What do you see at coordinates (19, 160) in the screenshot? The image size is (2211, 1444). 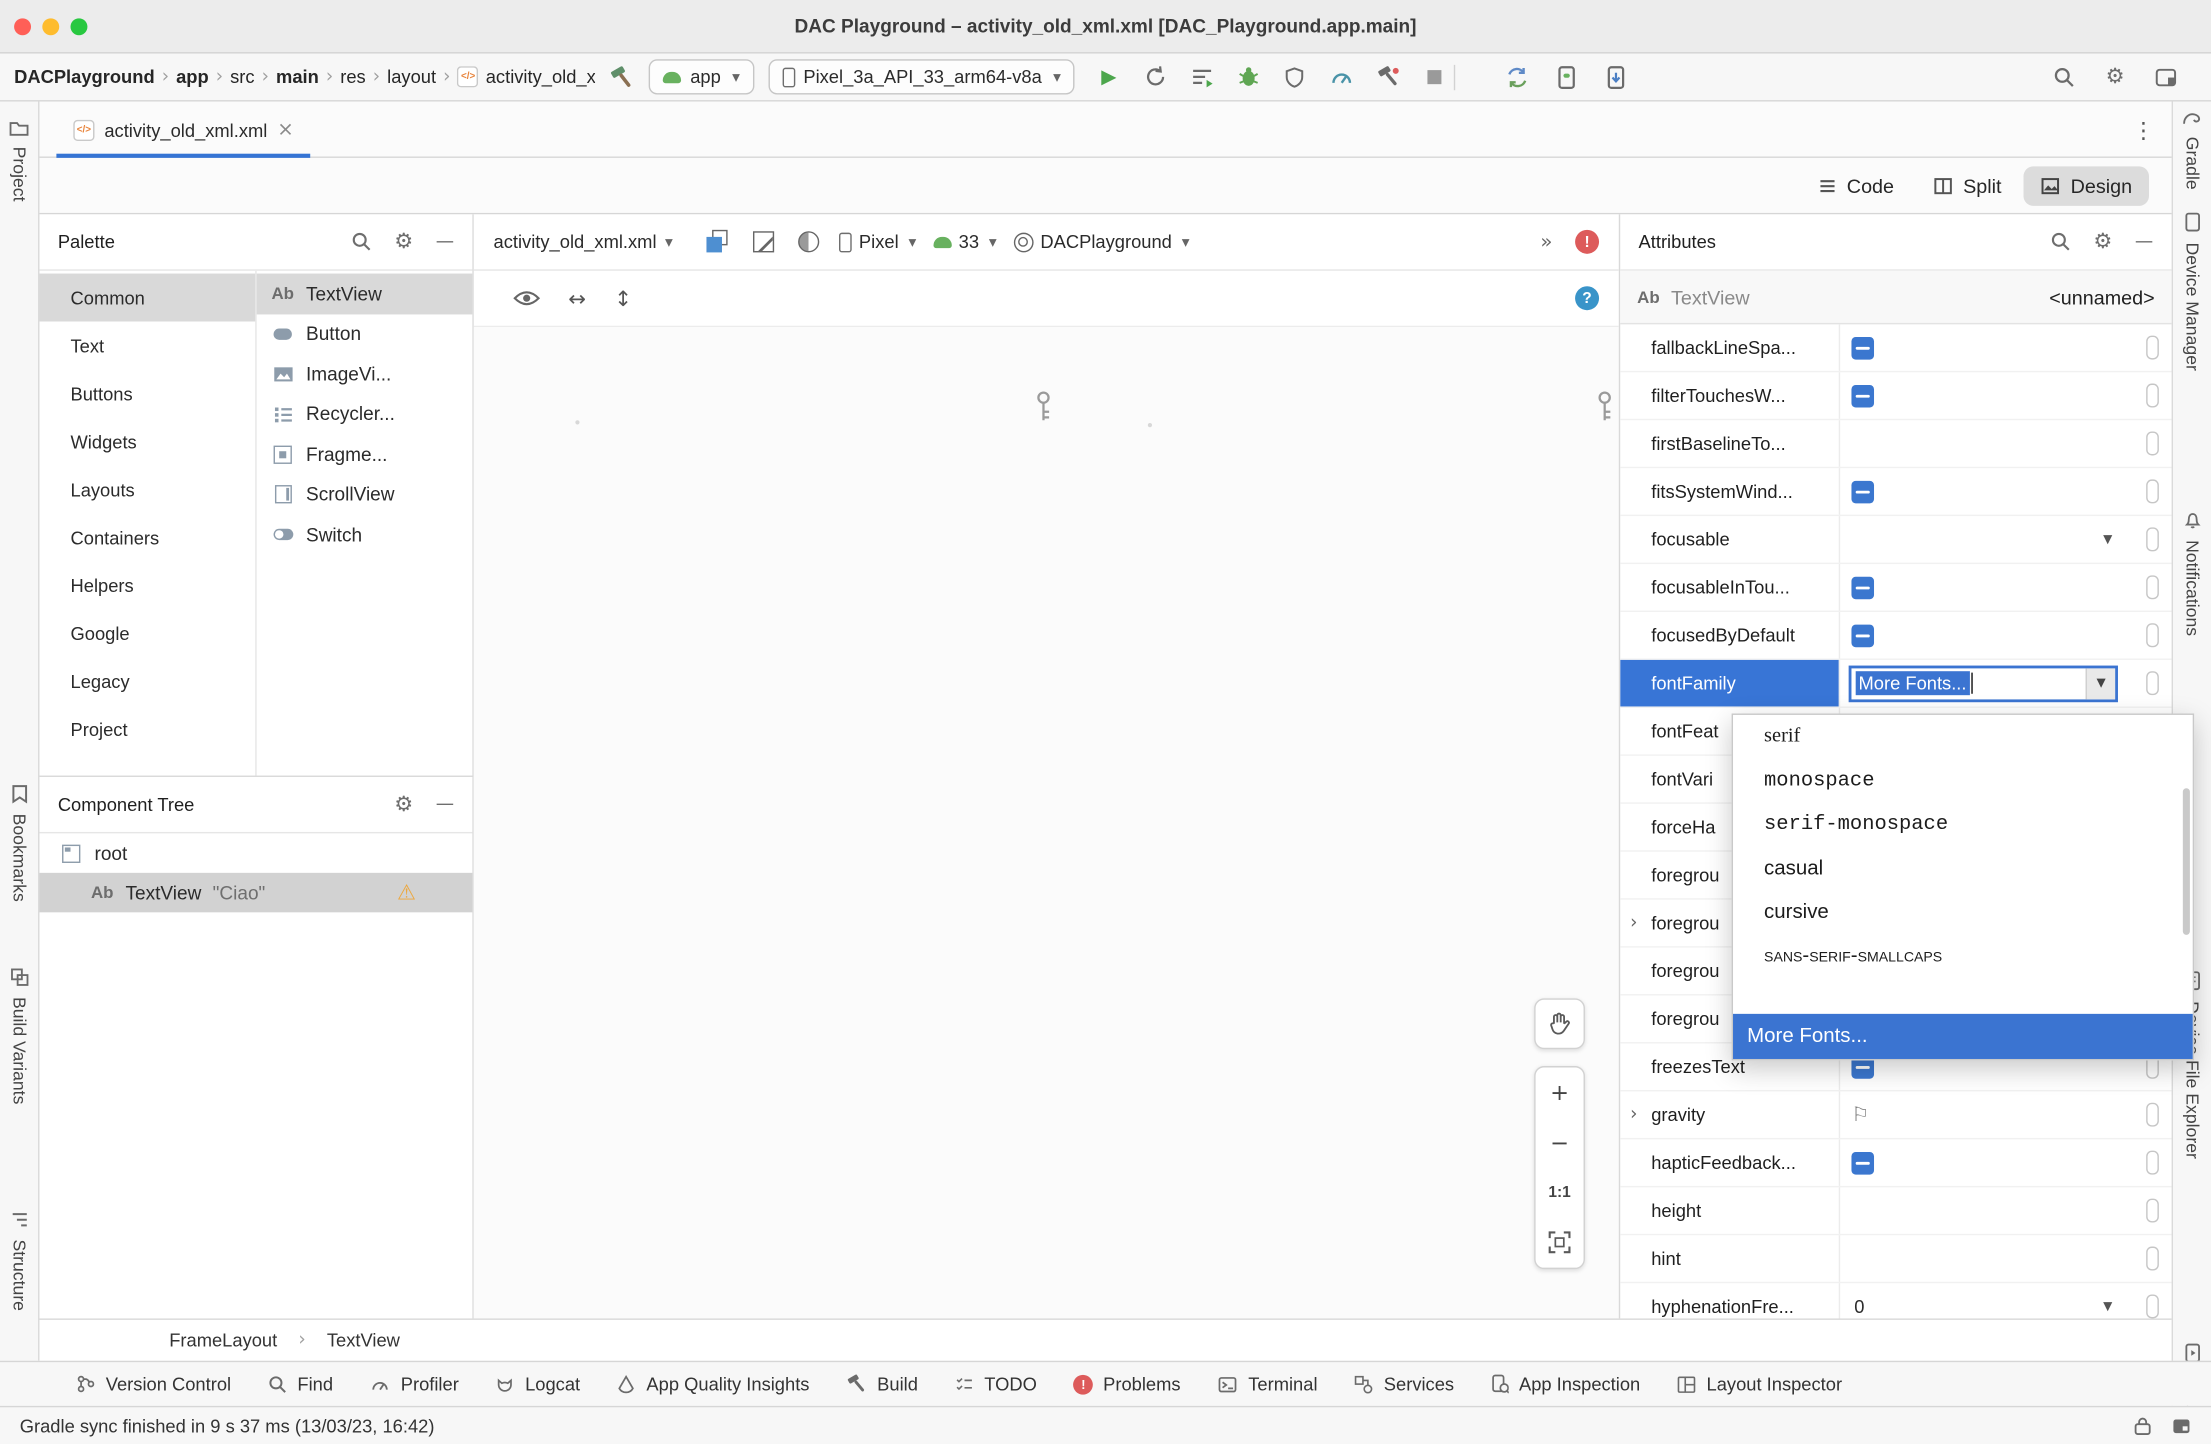 I see `tool-stripe-project: Project` at bounding box center [19, 160].